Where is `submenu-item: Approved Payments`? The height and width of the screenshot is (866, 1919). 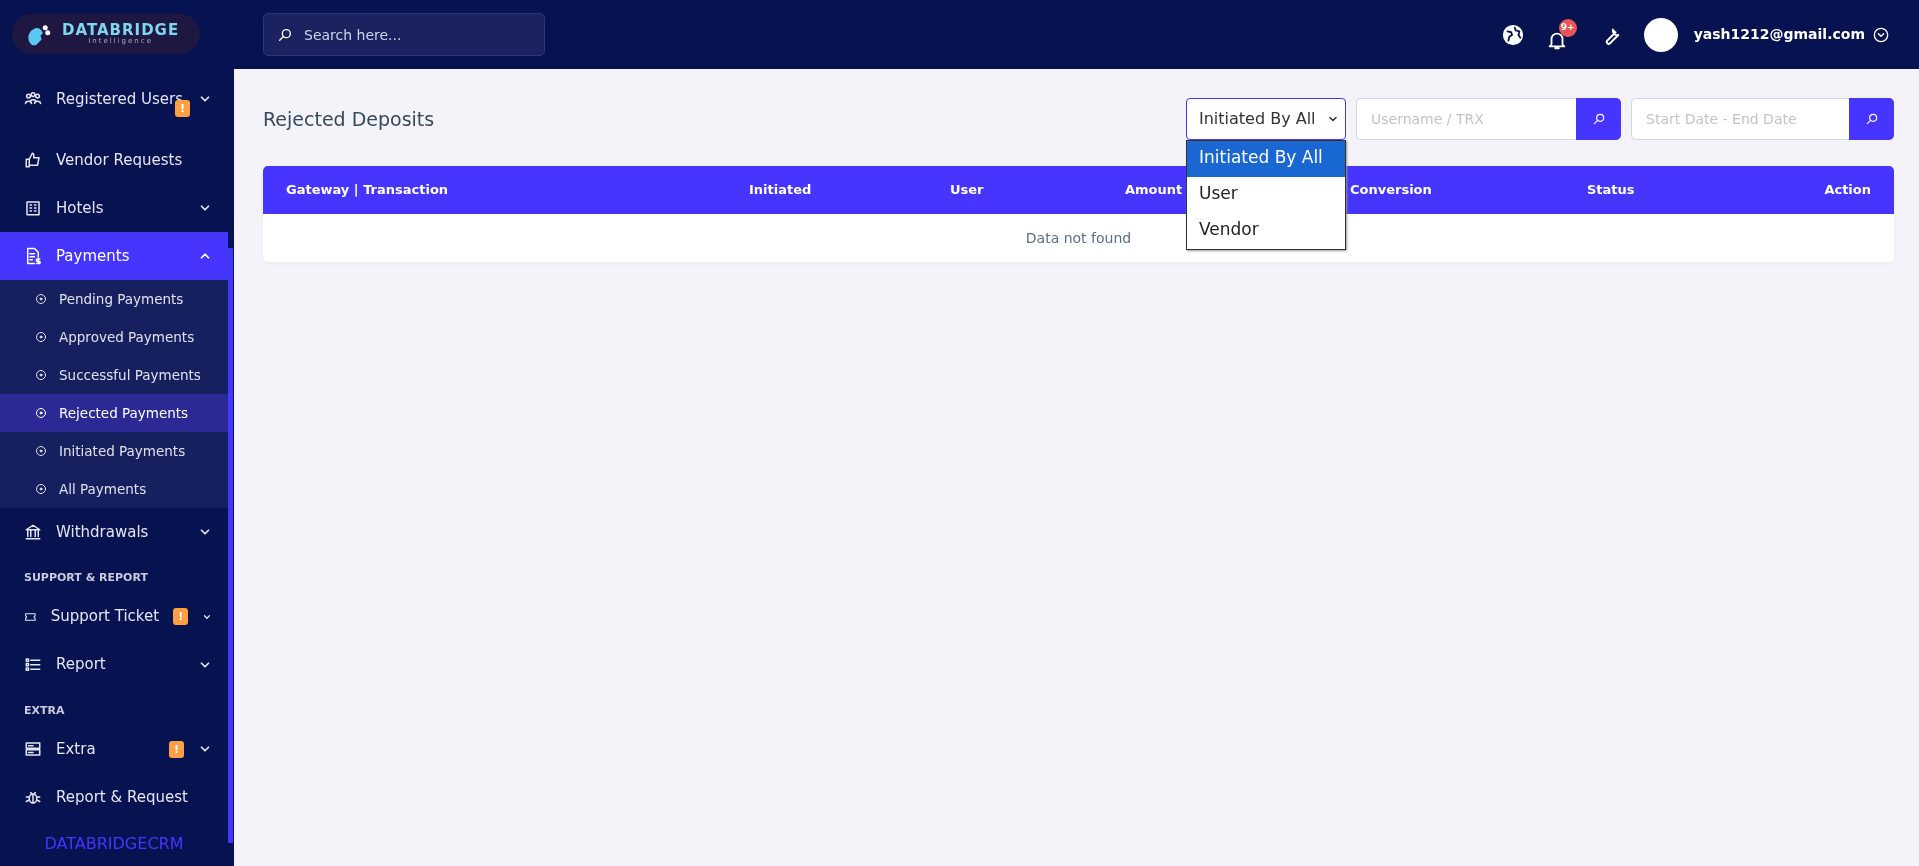 submenu-item: Approved Payments is located at coordinates (114, 337).